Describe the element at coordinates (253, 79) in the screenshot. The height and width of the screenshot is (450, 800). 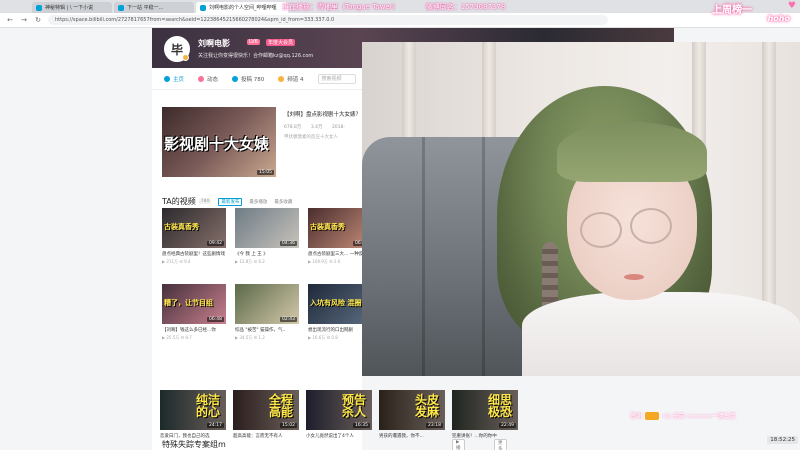
I see `tab-label: 投稿 780` at that location.